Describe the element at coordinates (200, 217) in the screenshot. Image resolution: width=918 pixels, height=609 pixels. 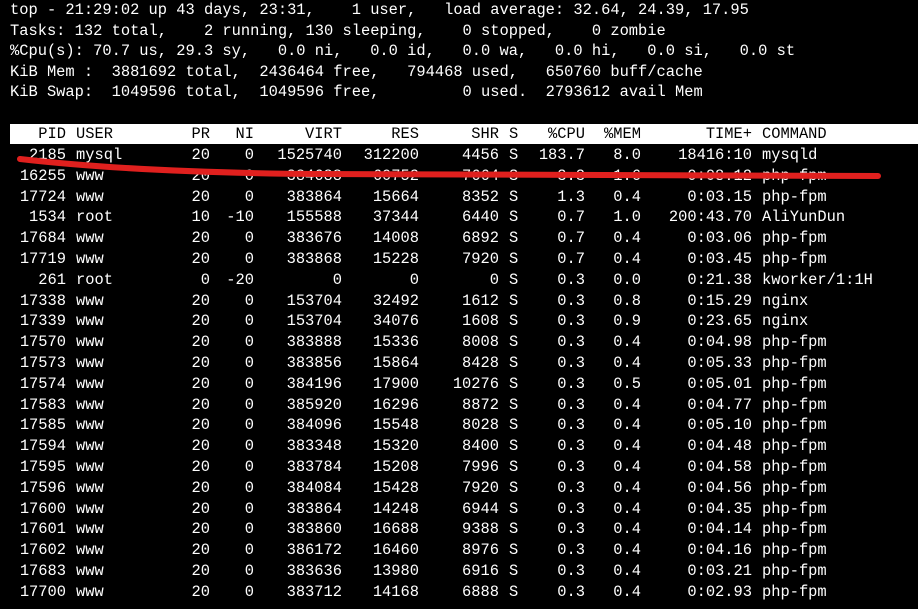
I see `cell-pr: 10` at that location.